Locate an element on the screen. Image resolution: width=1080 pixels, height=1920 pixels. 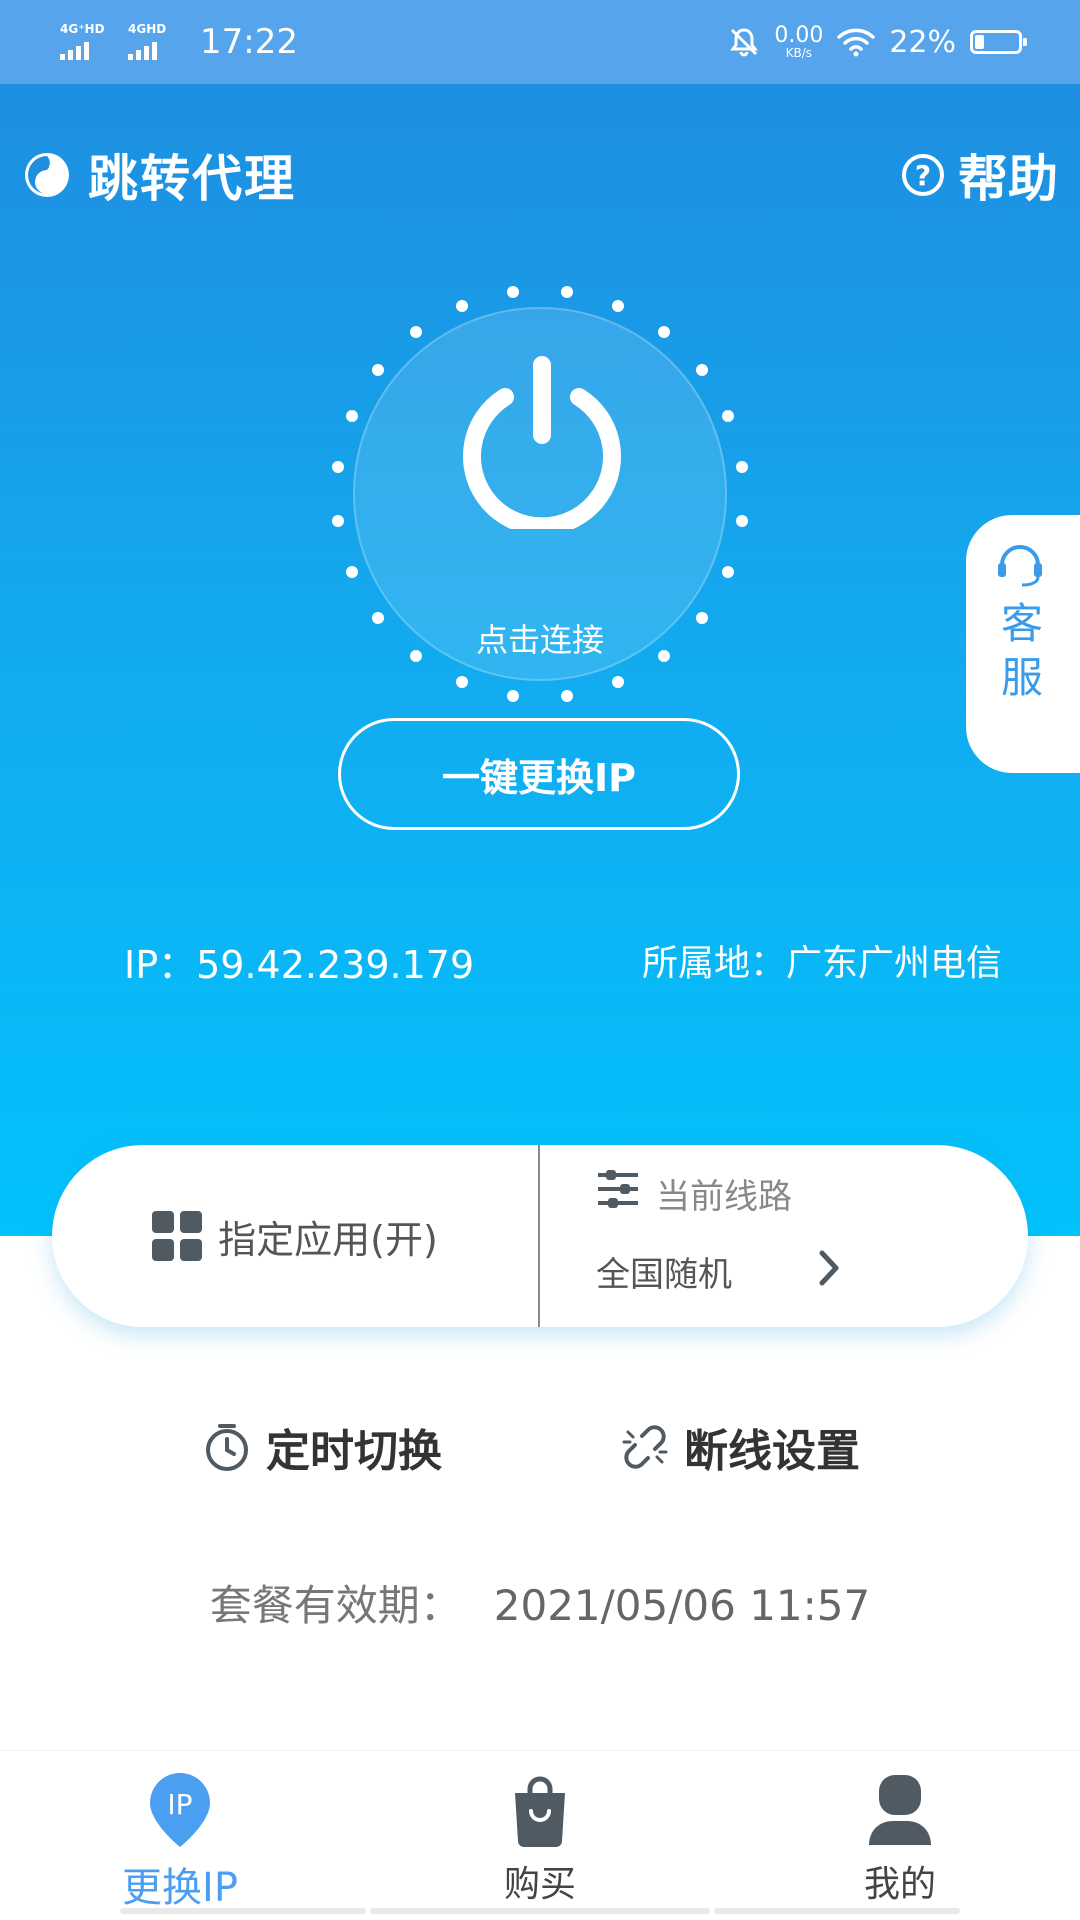
sliders-icon is located at coordinates (618, 1189).